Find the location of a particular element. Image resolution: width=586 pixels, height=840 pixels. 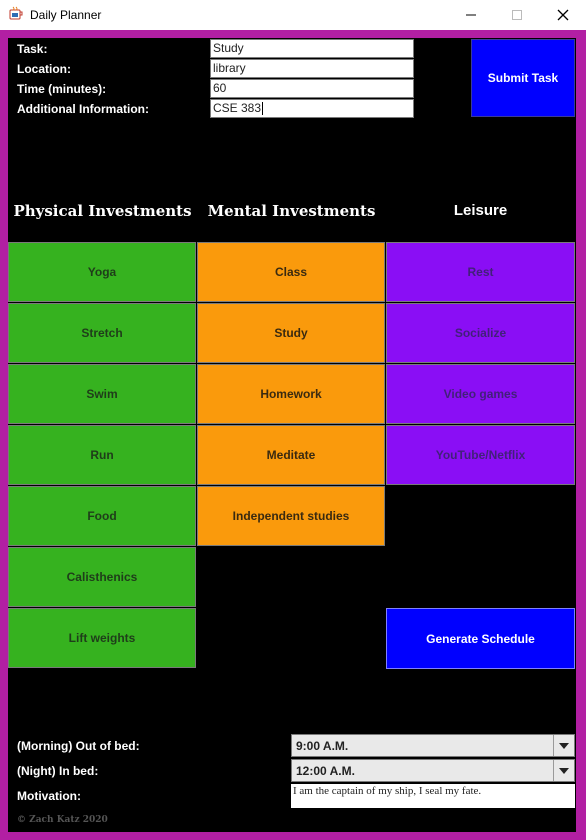

night-time-value: 12:00 A.M. is located at coordinates (325, 771).